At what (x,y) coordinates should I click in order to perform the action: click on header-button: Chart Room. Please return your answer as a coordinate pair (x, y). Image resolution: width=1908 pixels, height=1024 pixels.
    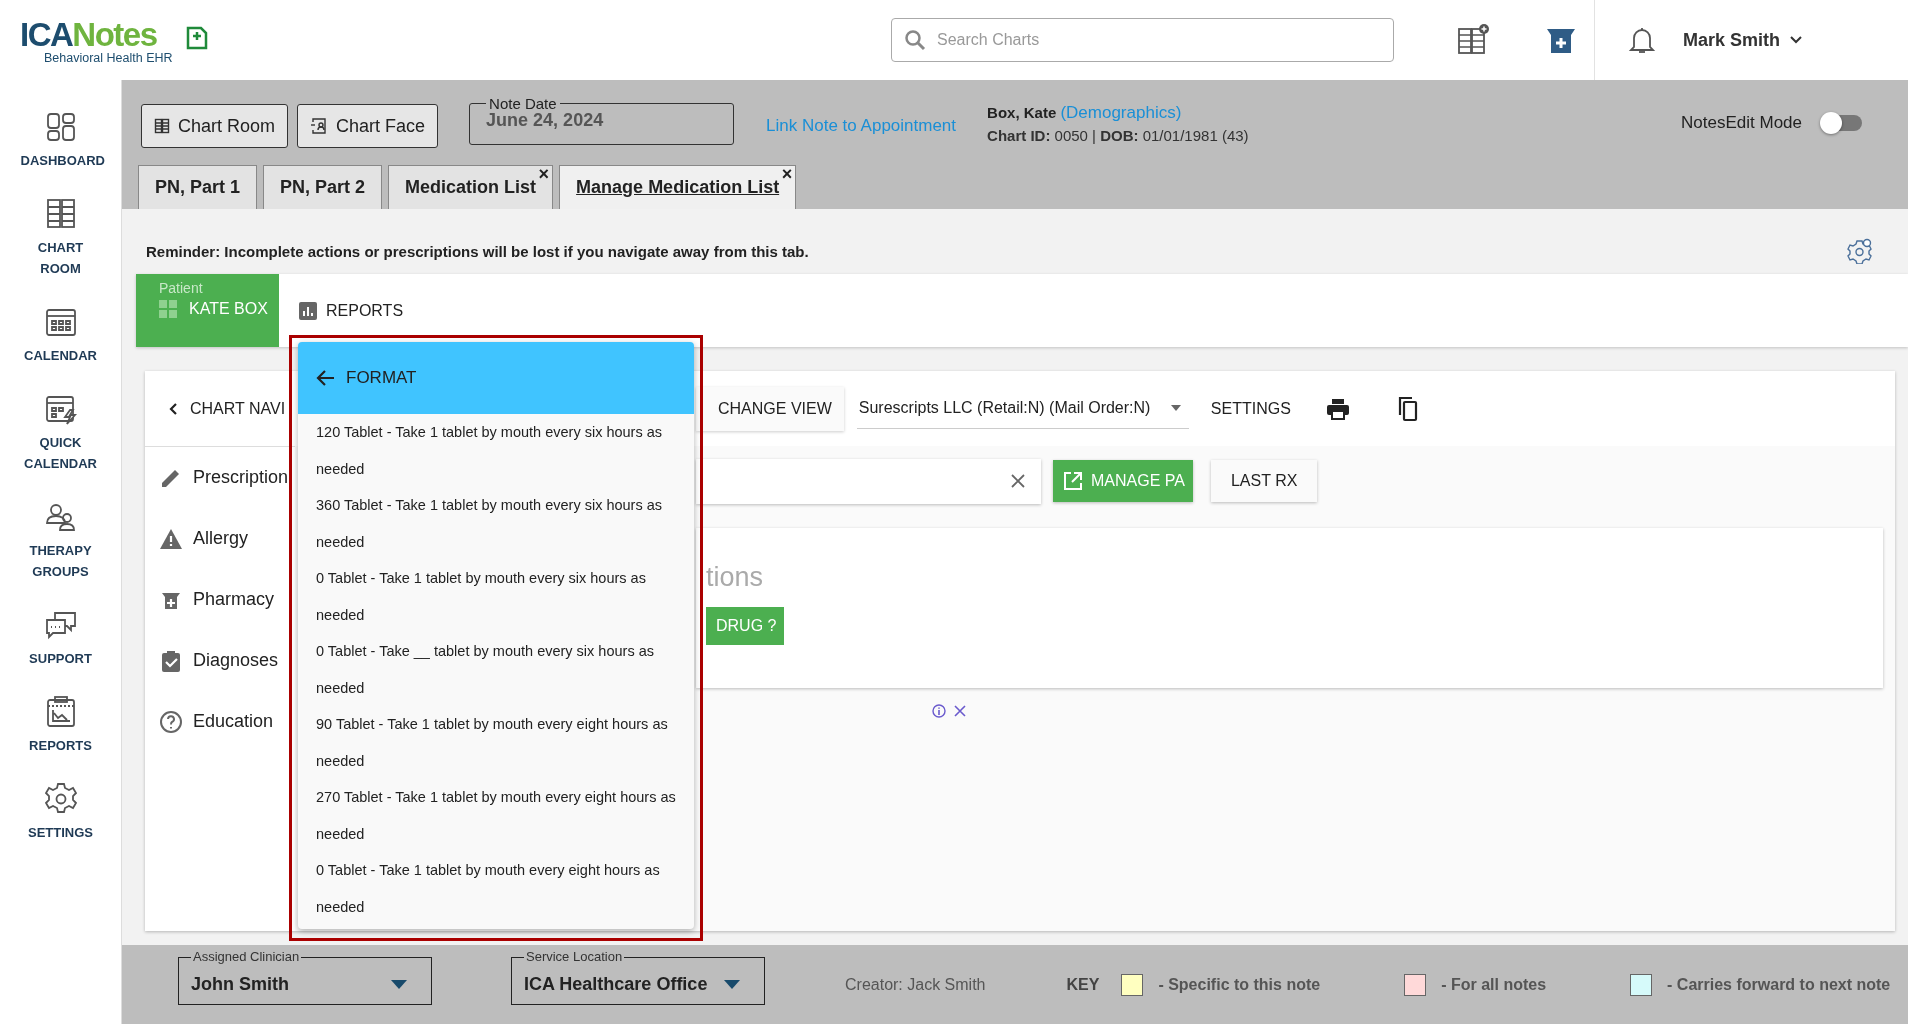
    Looking at the image, I should click on (215, 126).